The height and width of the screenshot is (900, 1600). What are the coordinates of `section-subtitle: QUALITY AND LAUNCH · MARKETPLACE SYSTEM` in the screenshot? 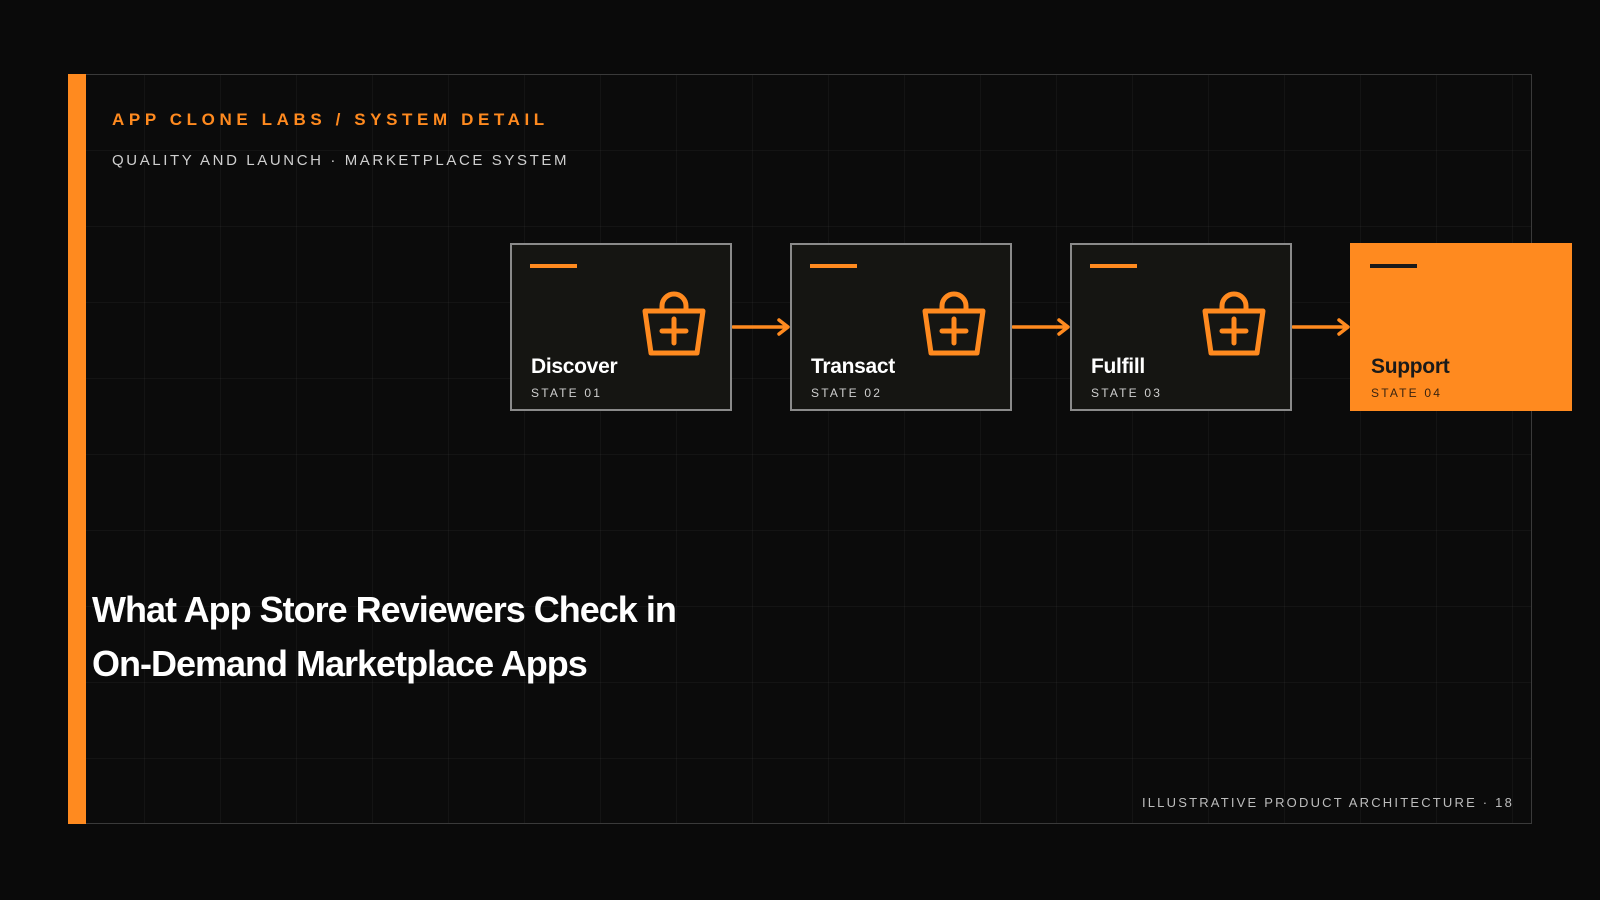 It's located at (341, 160).